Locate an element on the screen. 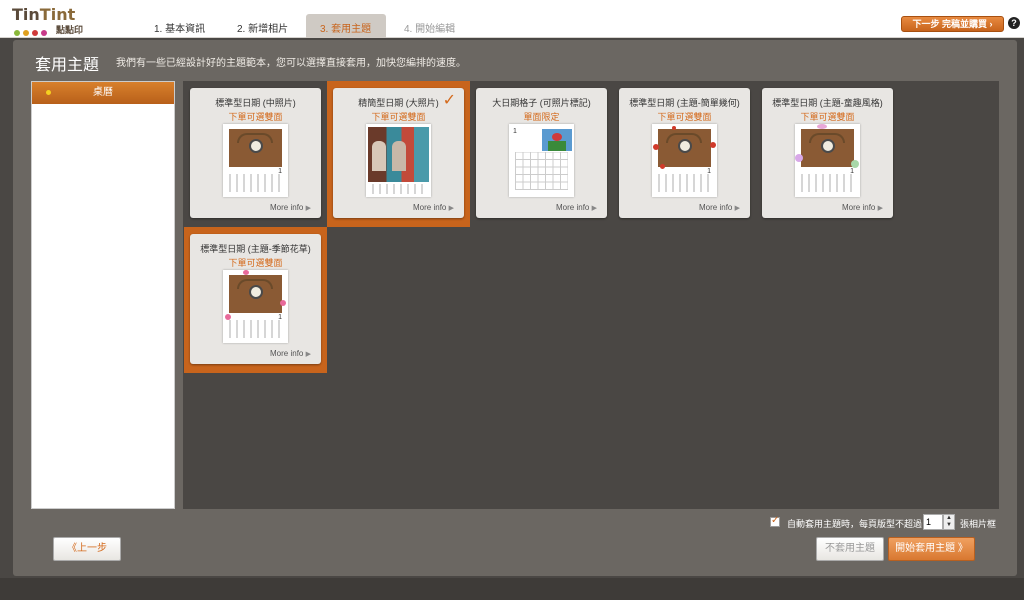 The height and width of the screenshot is (600, 1024). tintint-logo: TinTint 點點印 is located at coordinates (52, 20).